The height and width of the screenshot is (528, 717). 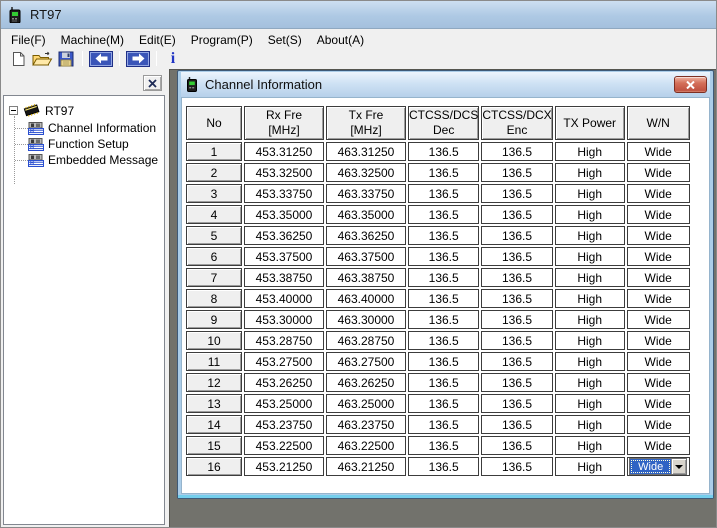 What do you see at coordinates (366, 403) in the screenshot?
I see `cell-tx: 463.25000` at bounding box center [366, 403].